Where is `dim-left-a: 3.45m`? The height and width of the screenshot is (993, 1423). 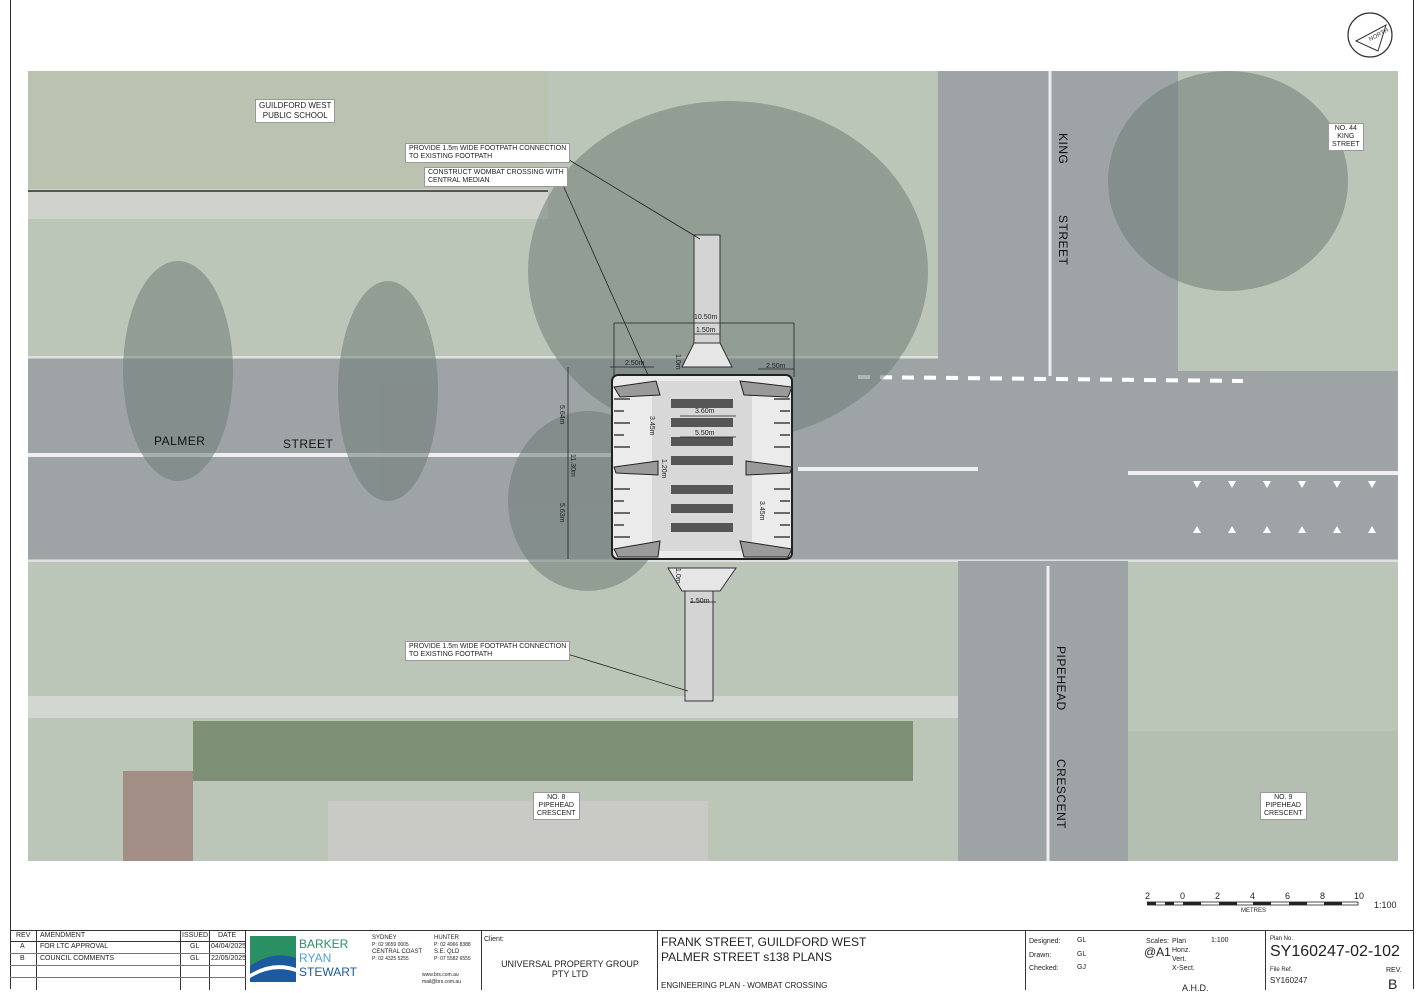 dim-left-a: 3.45m is located at coordinates (651, 426).